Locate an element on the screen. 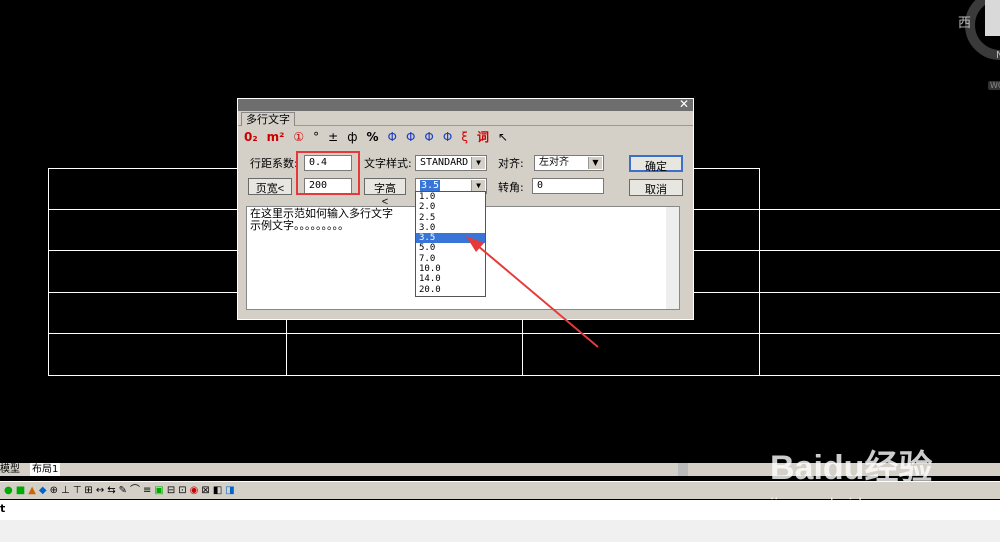  tool-icon: ⊤ is located at coordinates (77, 490).